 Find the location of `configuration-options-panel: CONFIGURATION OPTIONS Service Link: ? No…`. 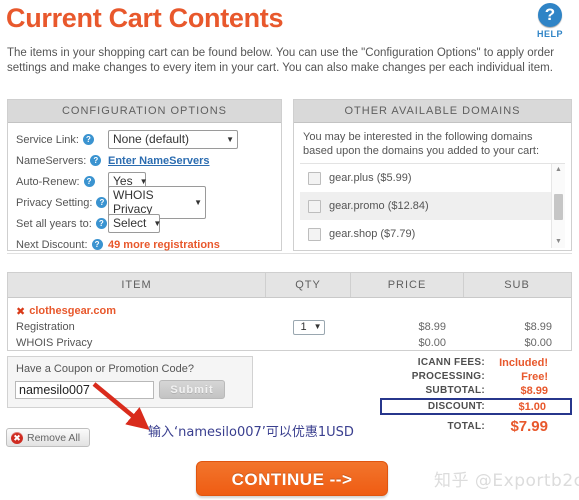

configuration-options-panel: CONFIGURATION OPTIONS Service Link: ? No… is located at coordinates (144, 175).